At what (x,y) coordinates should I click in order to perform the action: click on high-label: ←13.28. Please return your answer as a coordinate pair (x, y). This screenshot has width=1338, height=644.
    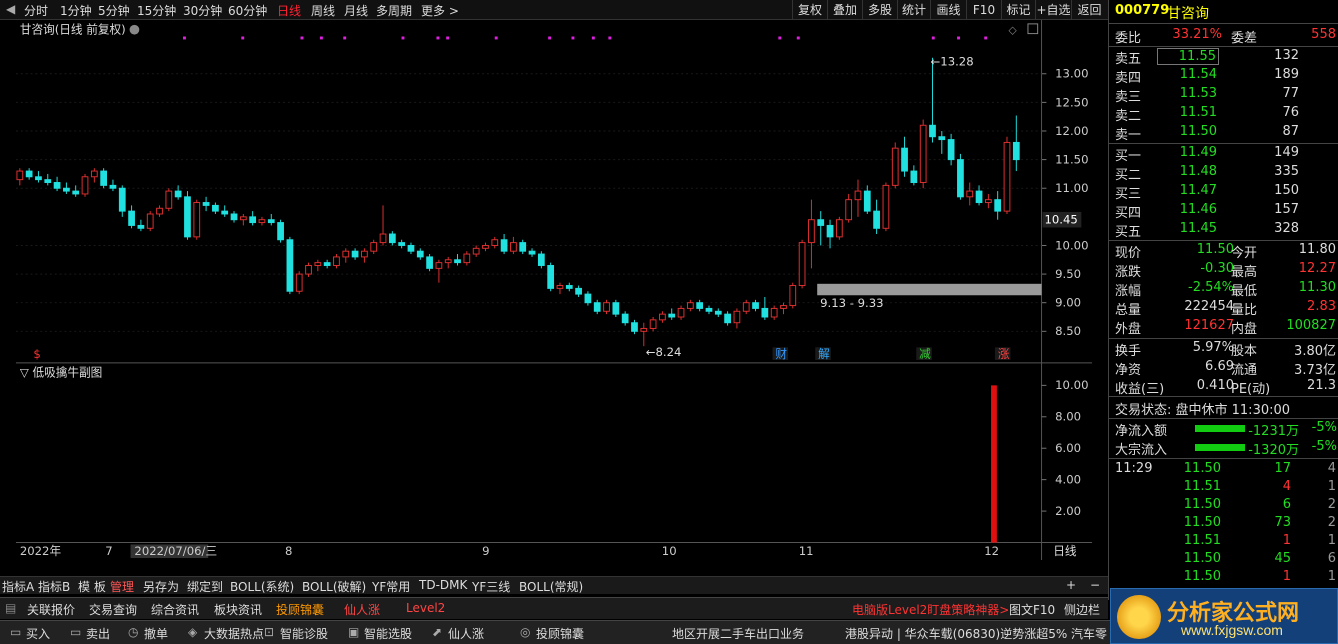
    Looking at the image, I should click on (952, 62).